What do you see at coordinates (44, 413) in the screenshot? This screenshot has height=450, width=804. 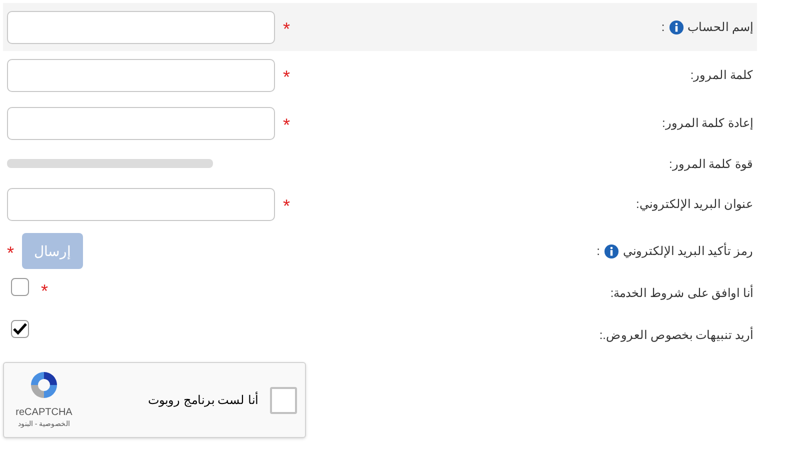 I see `captcha-brand: reCAPTCHA` at bounding box center [44, 413].